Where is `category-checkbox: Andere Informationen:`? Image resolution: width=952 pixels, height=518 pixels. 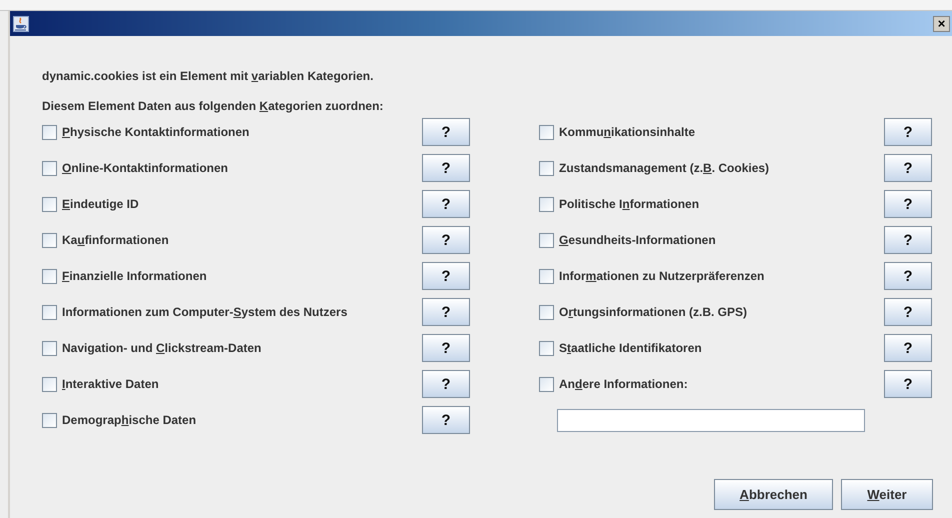 category-checkbox: Andere Informationen: is located at coordinates (613, 384).